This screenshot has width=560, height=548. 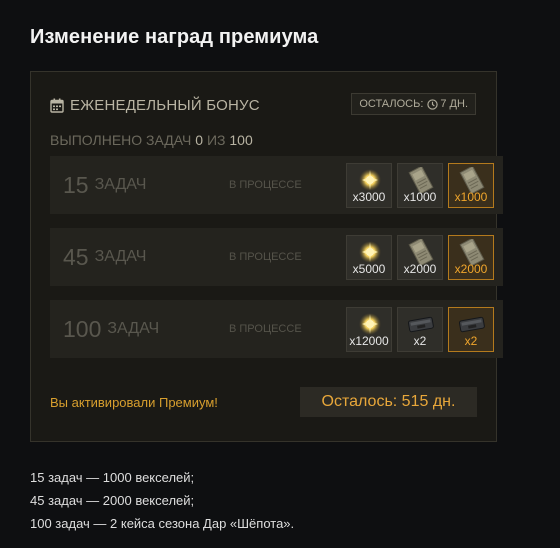 I want to click on progress-total: 100, so click(x=241, y=140).